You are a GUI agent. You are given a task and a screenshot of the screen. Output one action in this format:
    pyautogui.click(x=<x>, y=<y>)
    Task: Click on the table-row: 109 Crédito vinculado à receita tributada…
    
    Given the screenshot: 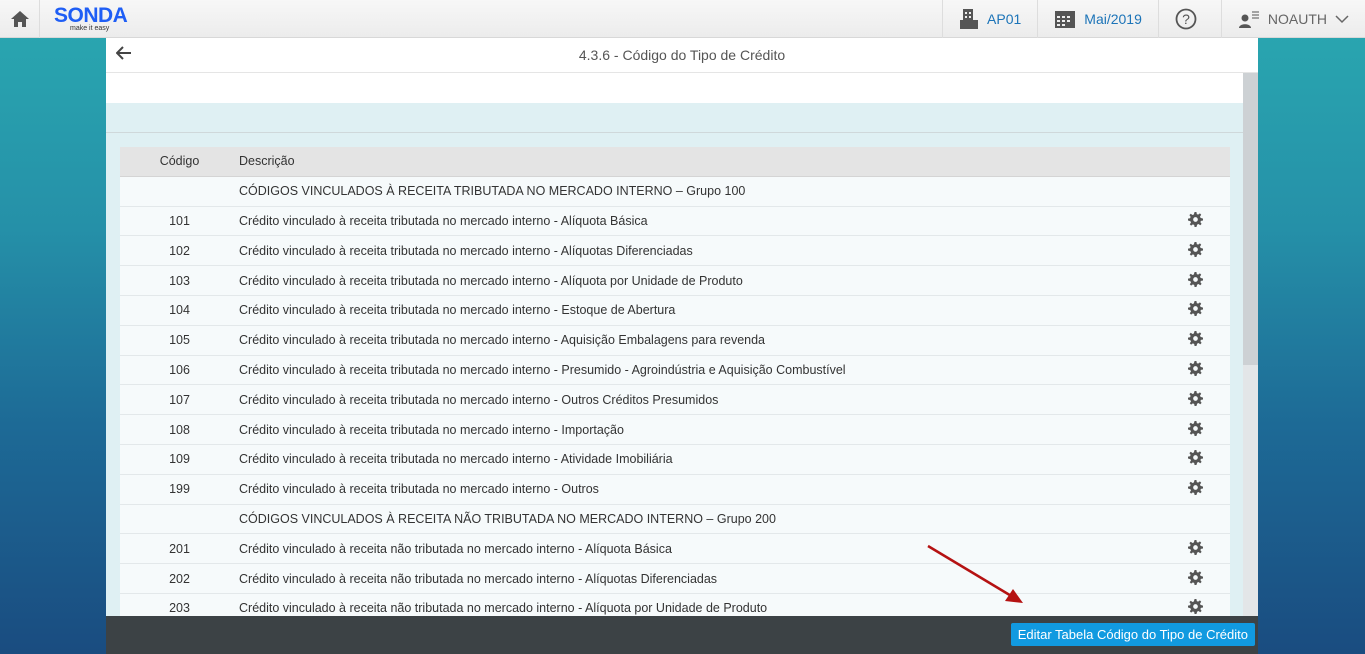 What is the action you would take?
    pyautogui.click(x=675, y=459)
    